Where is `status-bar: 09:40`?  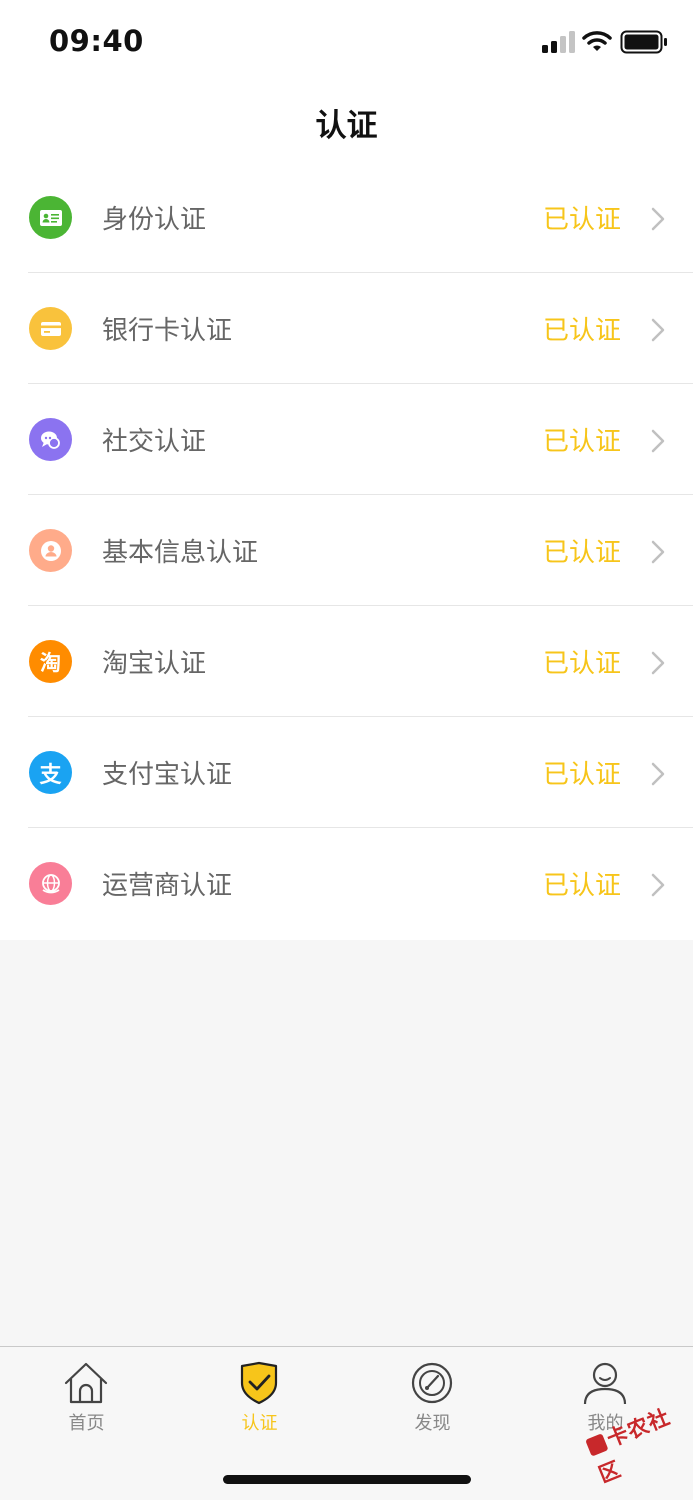
status-bar: 09:40 is located at coordinates (346, 43).